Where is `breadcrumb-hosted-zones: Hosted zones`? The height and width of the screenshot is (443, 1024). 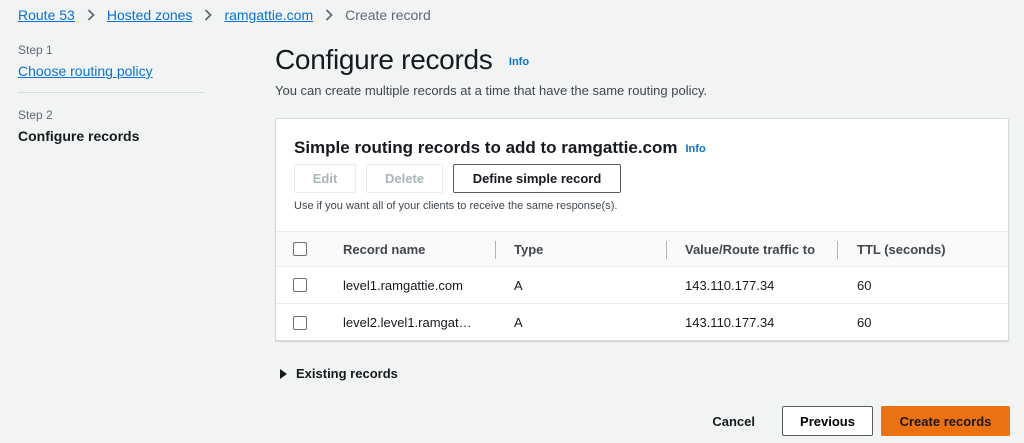 breadcrumb-hosted-zones: Hosted zones is located at coordinates (150, 15).